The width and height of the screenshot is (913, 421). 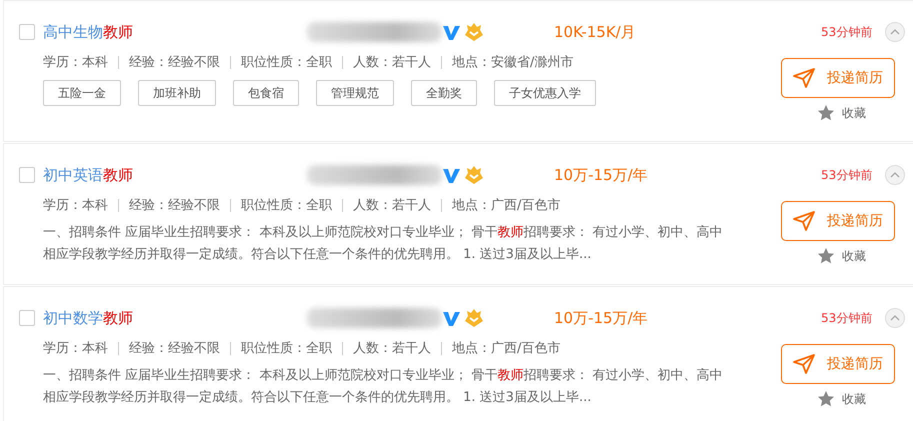 I want to click on benefit-tag: 包食宿, so click(x=266, y=93).